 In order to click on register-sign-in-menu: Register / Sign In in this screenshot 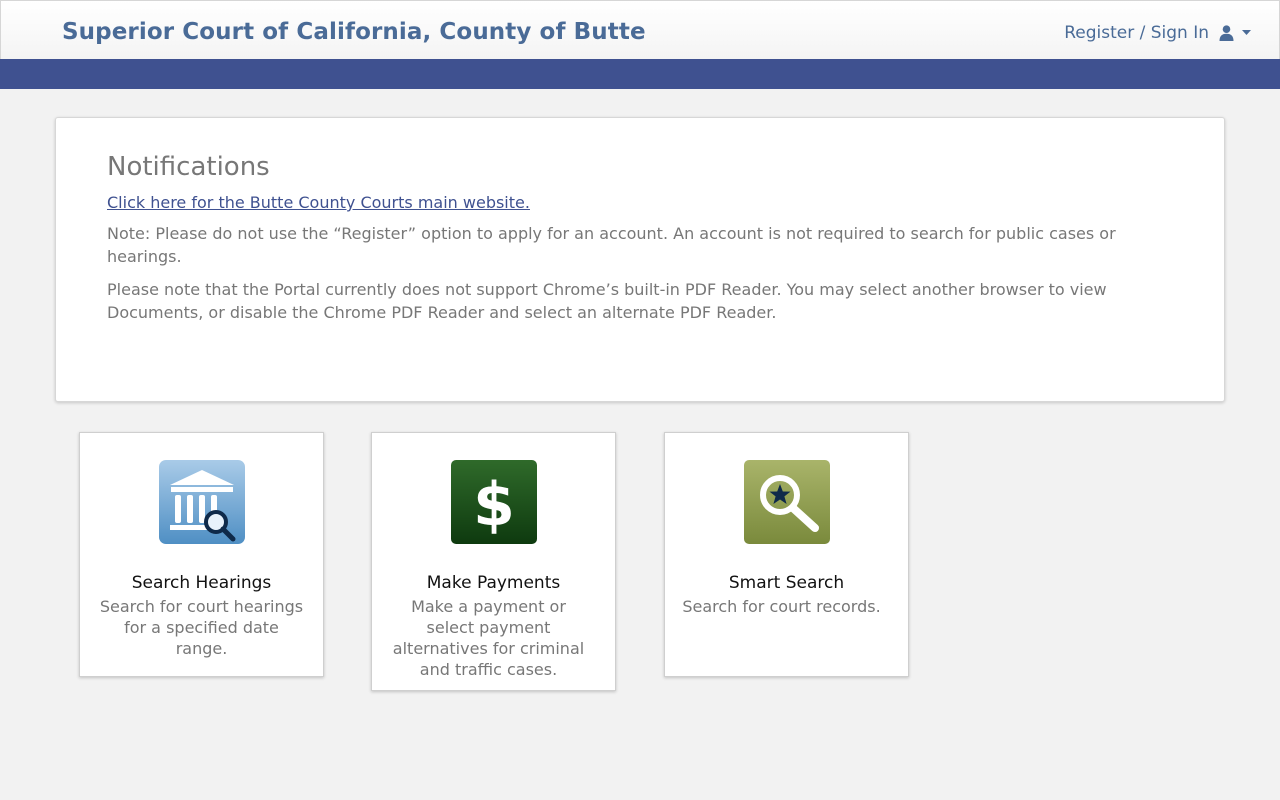, I will do `click(1157, 33)`.